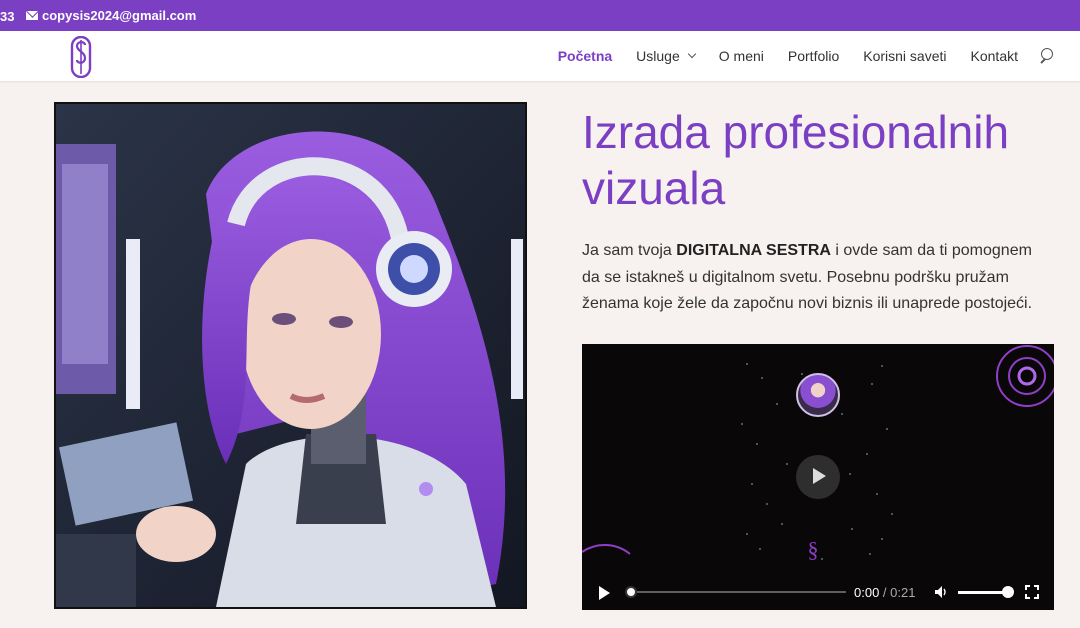  What do you see at coordinates (540, 15) in the screenshot?
I see `top-bar: 33 copysis2024@gmail.com` at bounding box center [540, 15].